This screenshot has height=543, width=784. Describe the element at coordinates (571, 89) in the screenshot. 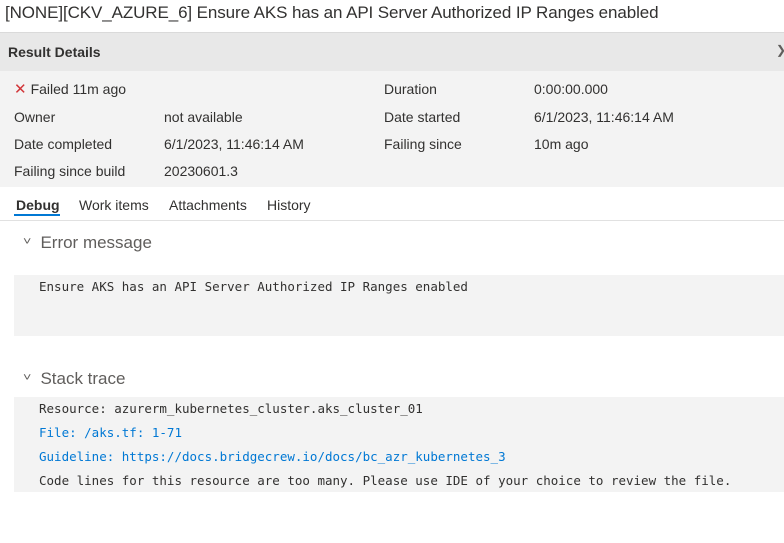

I see `duration-value: 0:00:00.000` at that location.